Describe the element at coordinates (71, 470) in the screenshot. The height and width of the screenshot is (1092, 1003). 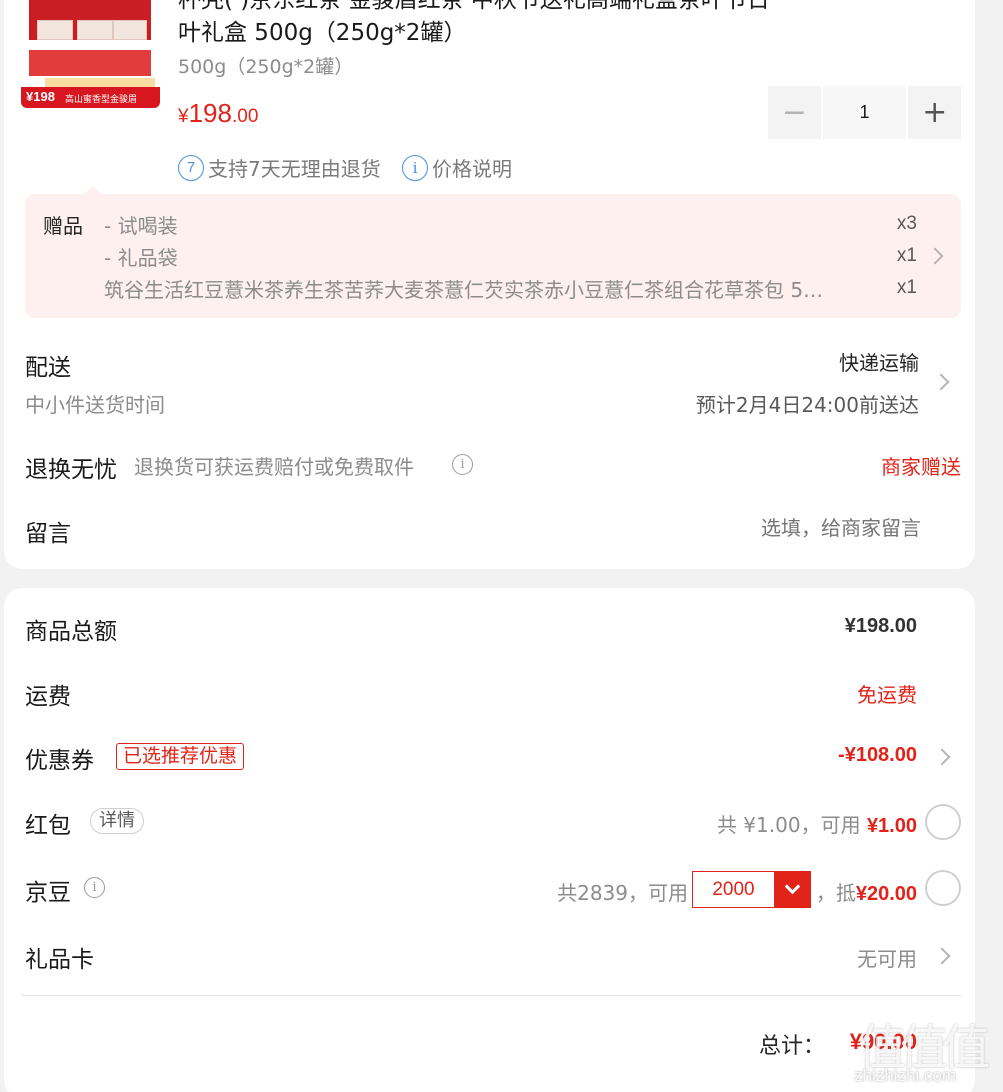
I see `returns-label: 退换无忧` at that location.